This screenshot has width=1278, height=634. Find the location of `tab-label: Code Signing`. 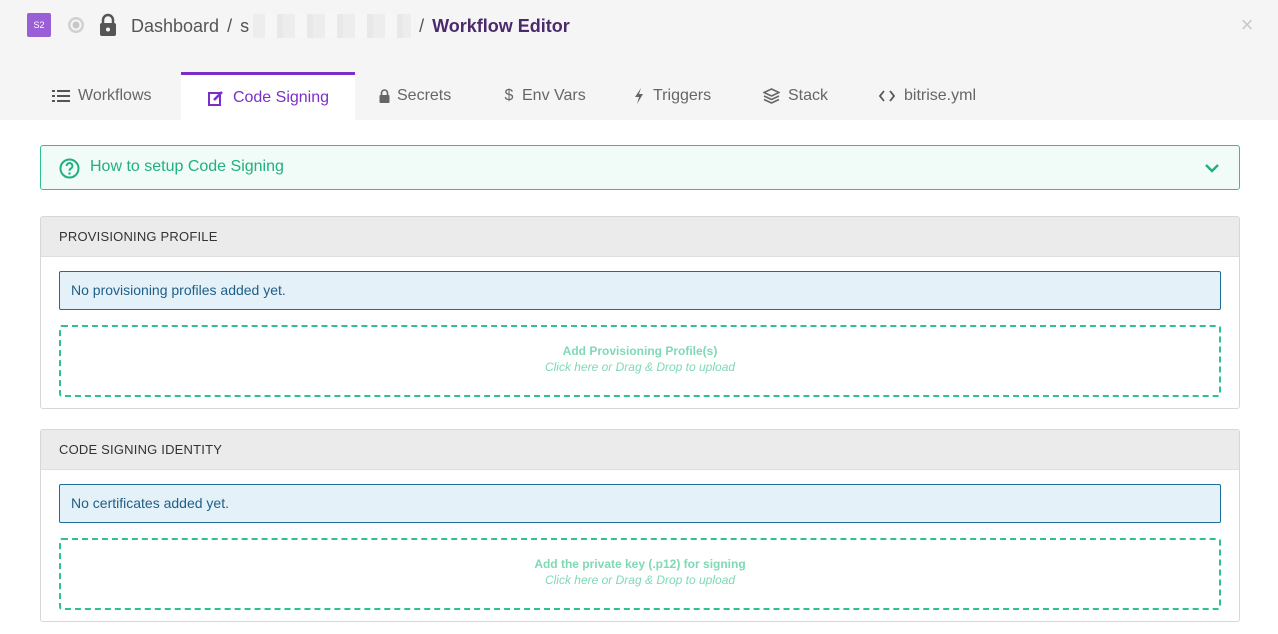

tab-label: Code Signing is located at coordinates (281, 97).